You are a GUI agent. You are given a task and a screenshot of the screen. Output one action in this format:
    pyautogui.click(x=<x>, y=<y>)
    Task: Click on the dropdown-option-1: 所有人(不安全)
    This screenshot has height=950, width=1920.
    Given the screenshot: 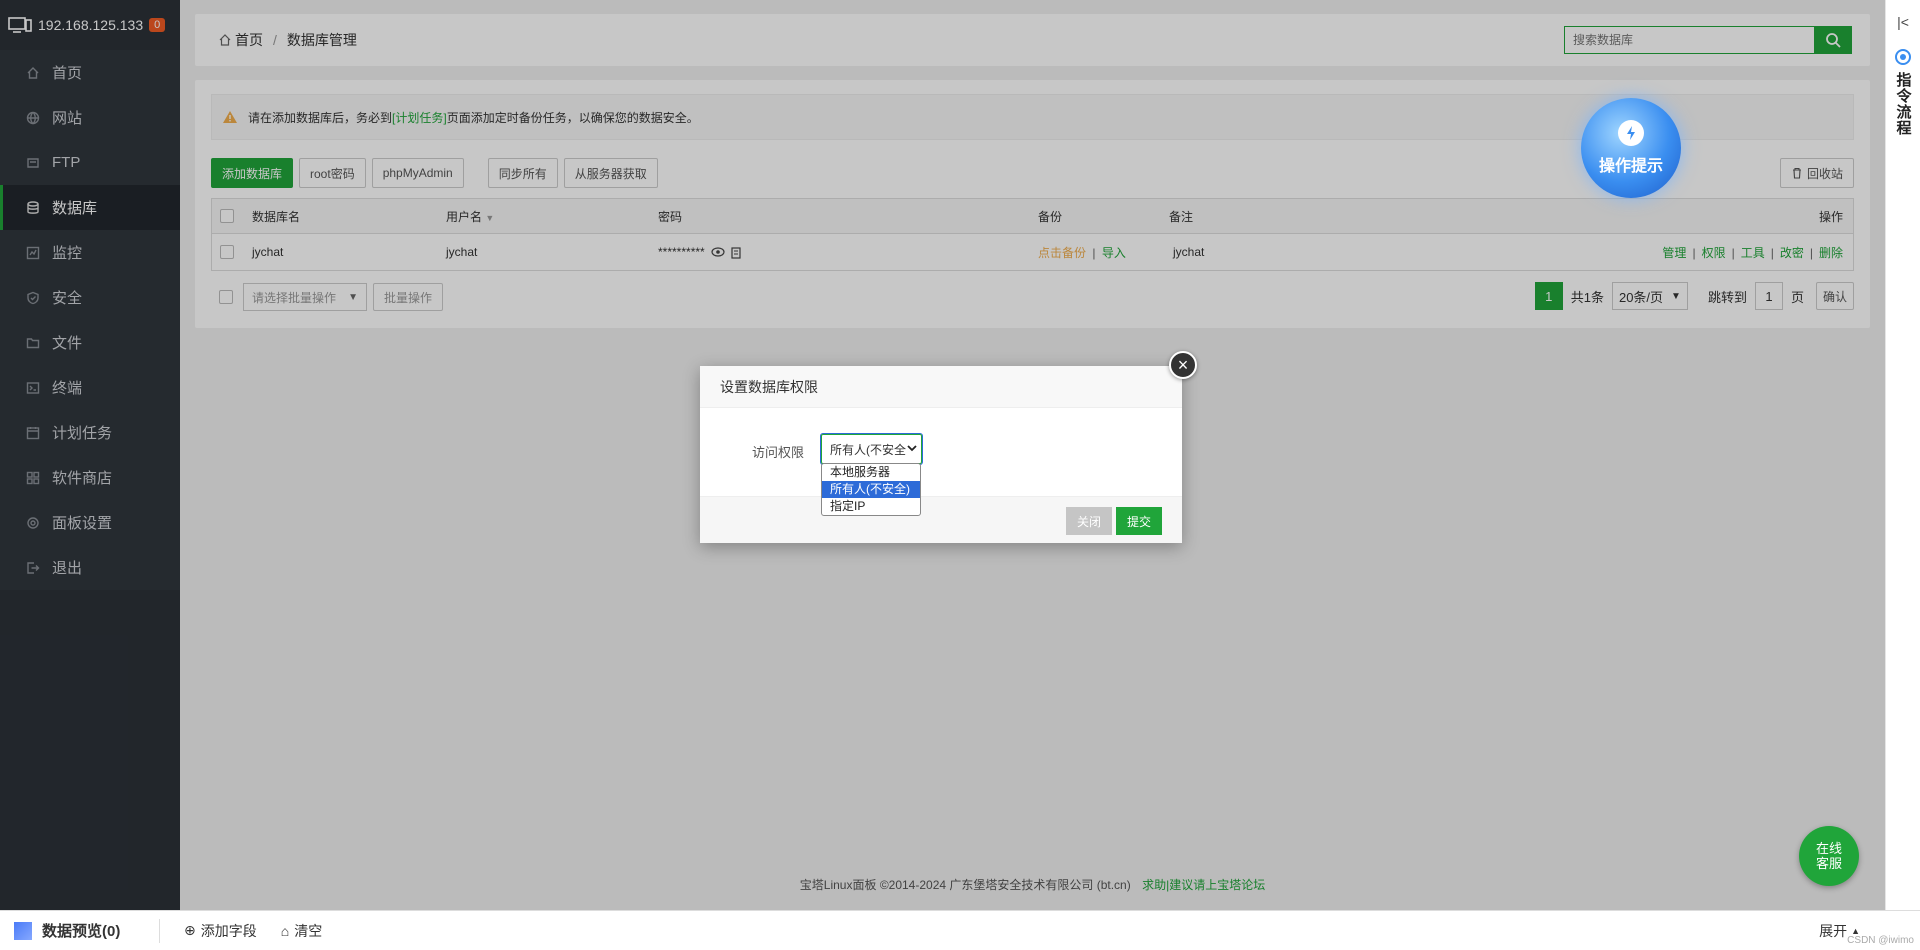 What is the action you would take?
    pyautogui.click(x=871, y=489)
    